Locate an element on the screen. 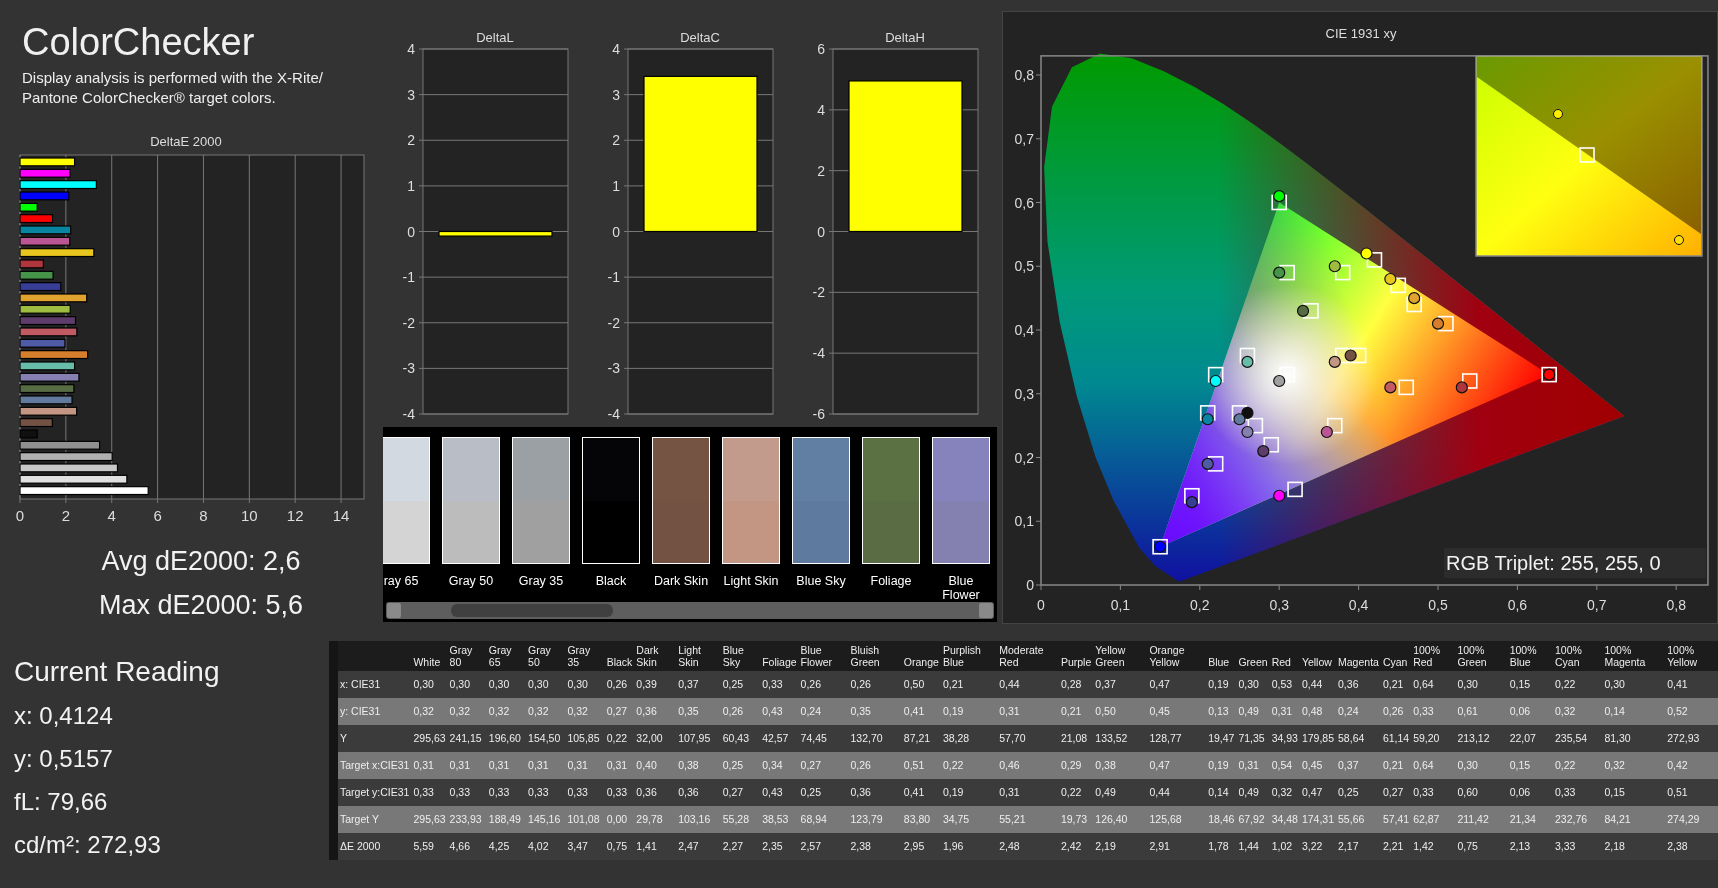  axis-tick-label: 4 is located at coordinates (411, 49).